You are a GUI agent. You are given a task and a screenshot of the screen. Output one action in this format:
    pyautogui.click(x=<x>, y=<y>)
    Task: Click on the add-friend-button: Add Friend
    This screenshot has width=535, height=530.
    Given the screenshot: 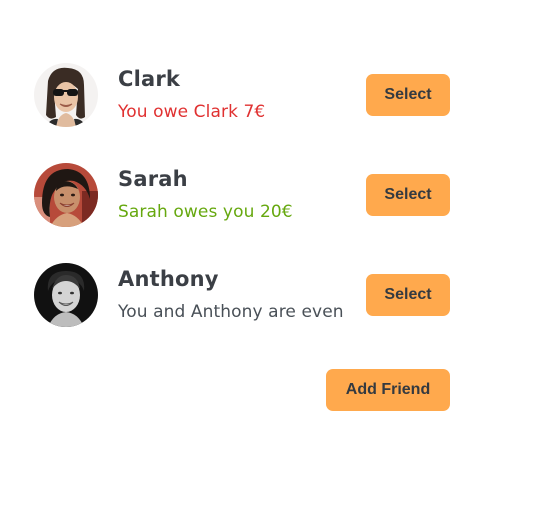 What is the action you would take?
    pyautogui.click(x=388, y=390)
    